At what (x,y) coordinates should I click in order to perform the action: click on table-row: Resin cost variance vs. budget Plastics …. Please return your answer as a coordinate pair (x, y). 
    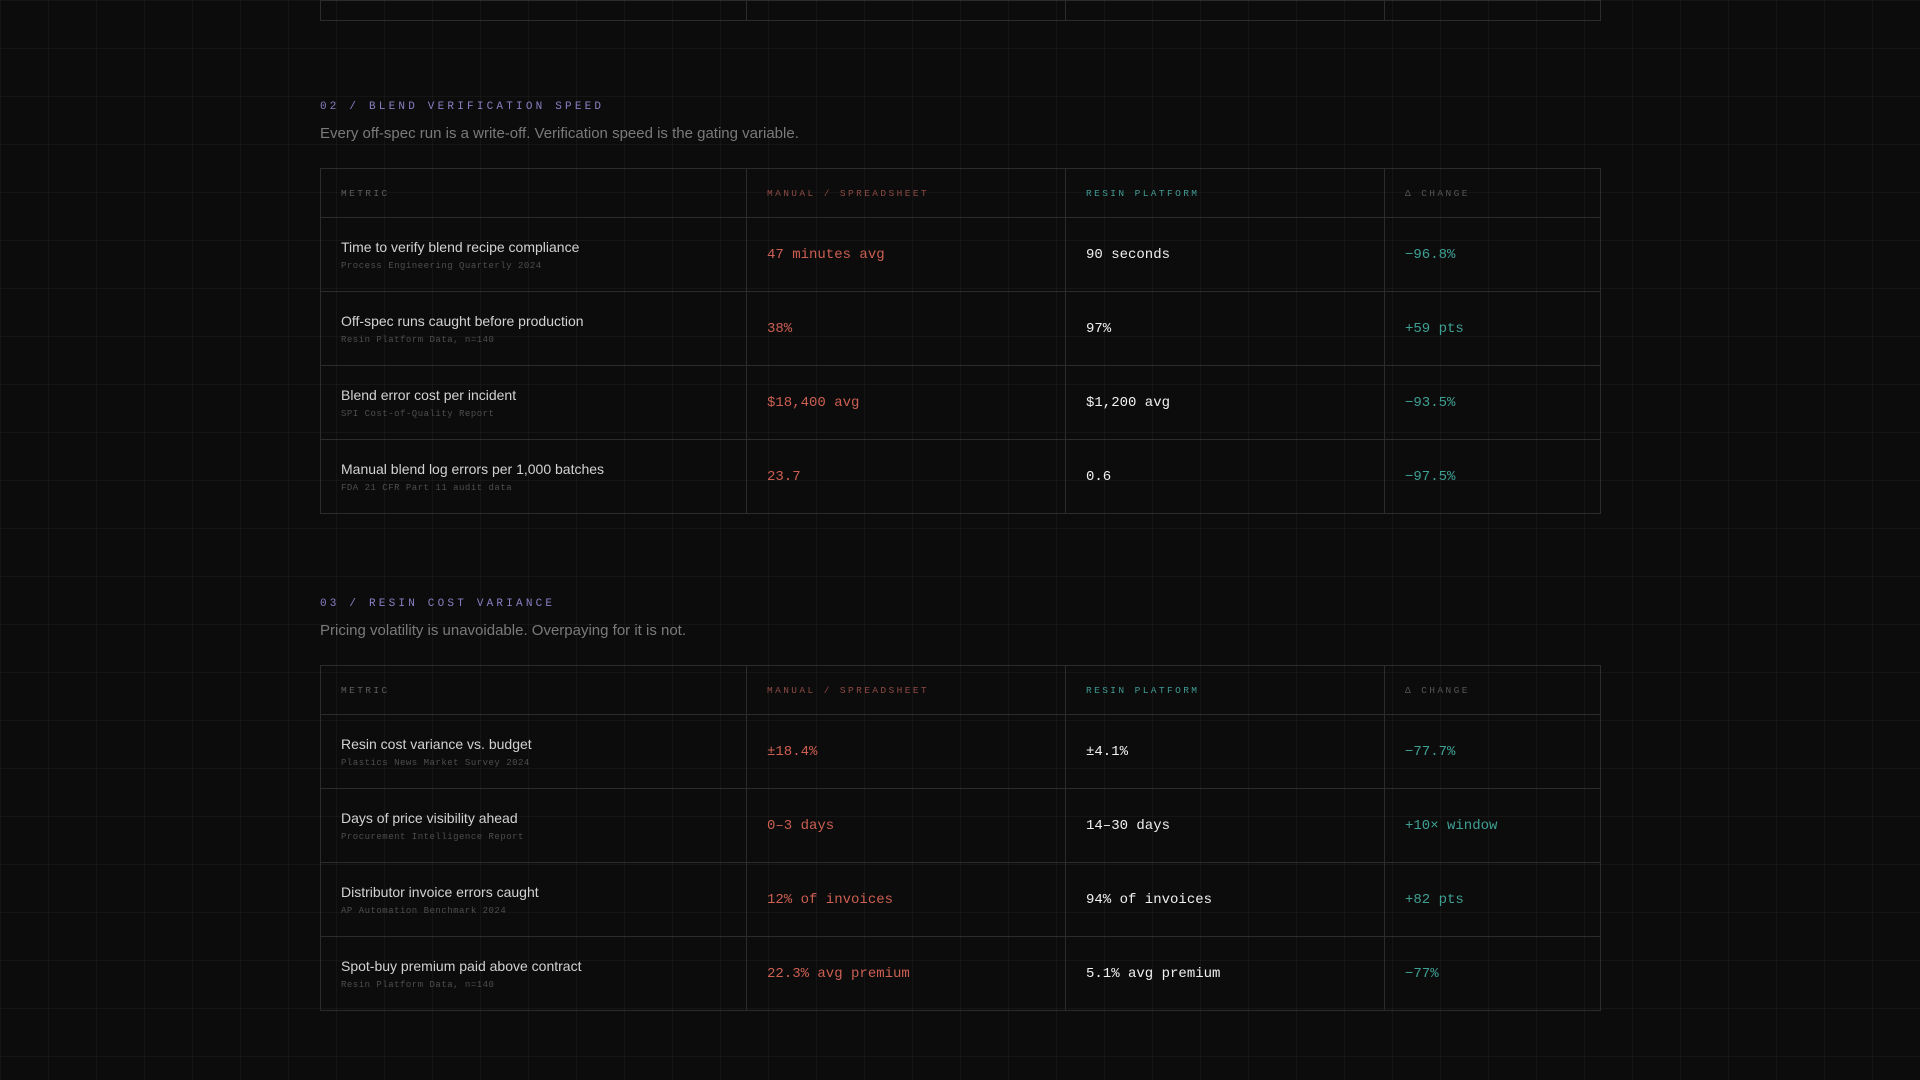
    Looking at the image, I should click on (960, 751).